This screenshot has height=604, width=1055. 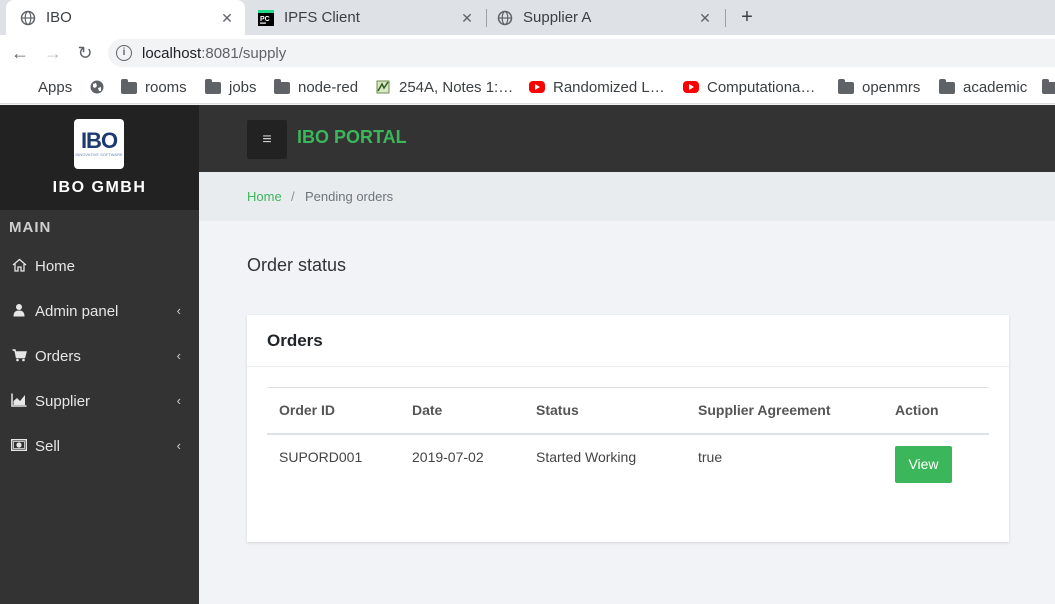 I want to click on bookmark-rooms: rooms, so click(x=154, y=87).